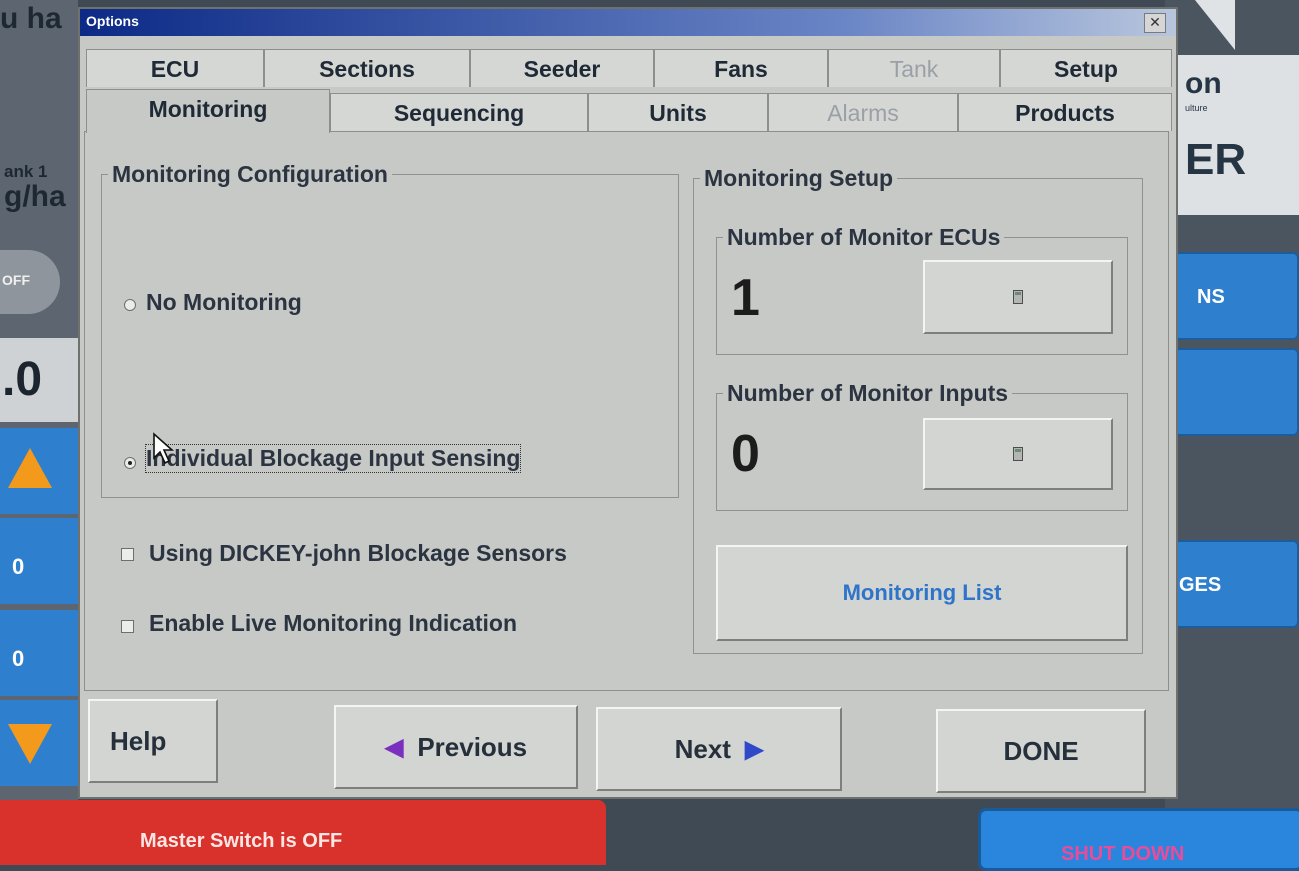 This screenshot has height=871, width=1299. Describe the element at coordinates (127, 554) in the screenshot. I see `checkbox-dickey-john-sensors` at that location.